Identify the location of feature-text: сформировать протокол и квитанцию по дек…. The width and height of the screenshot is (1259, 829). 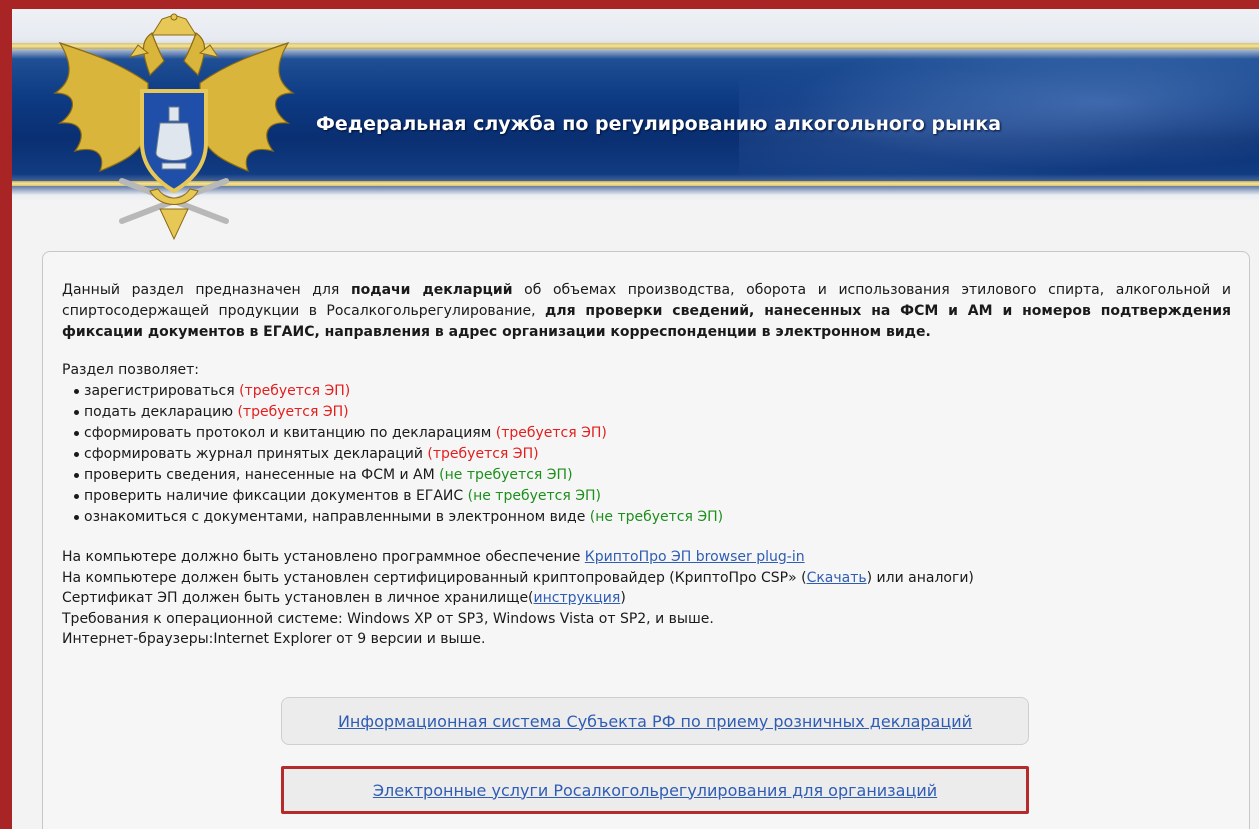
(290, 433).